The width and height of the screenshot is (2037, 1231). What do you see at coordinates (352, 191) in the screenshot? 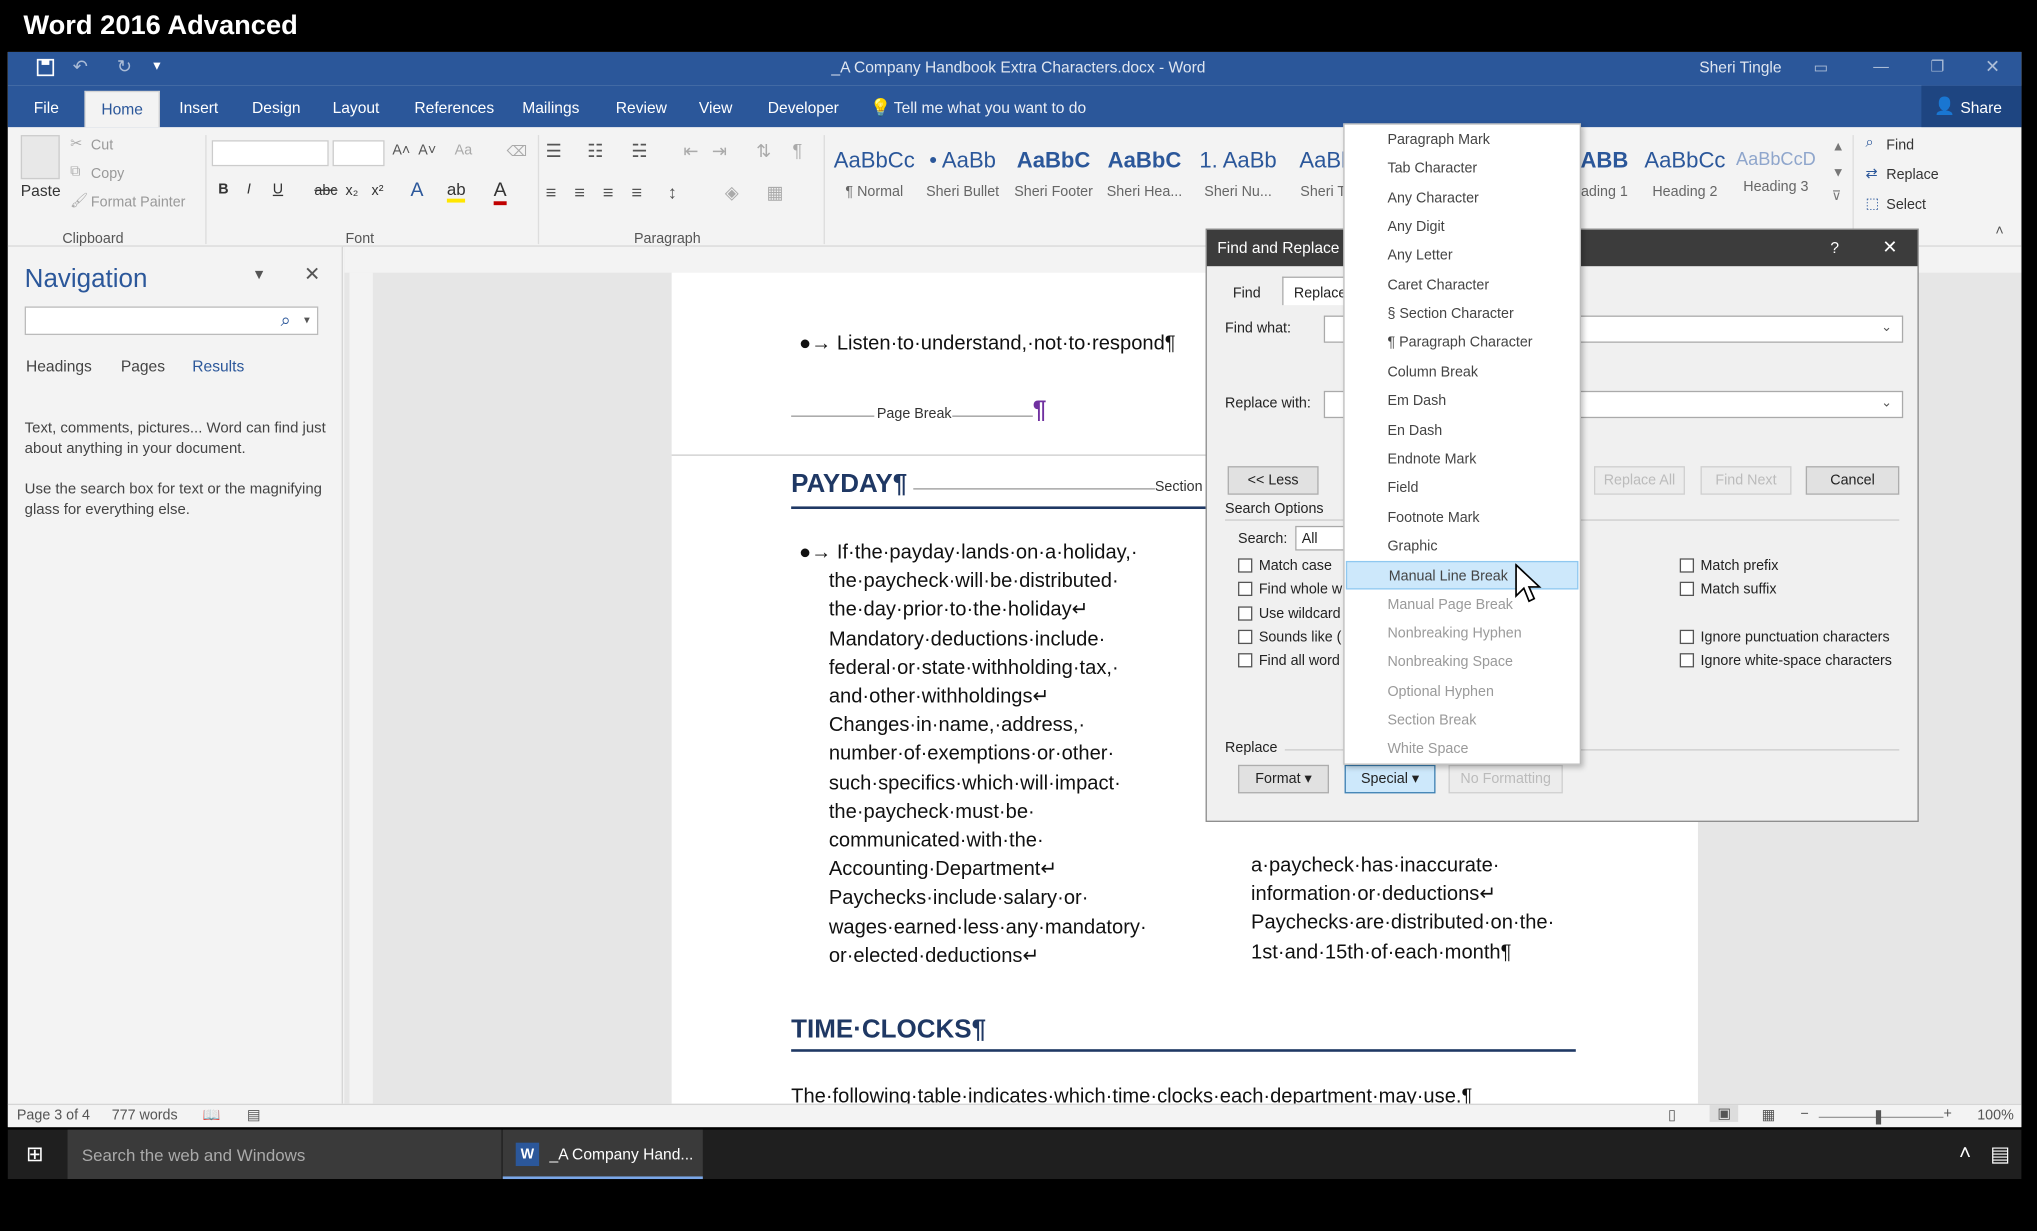
I see `subscript-icon: x₂` at bounding box center [352, 191].